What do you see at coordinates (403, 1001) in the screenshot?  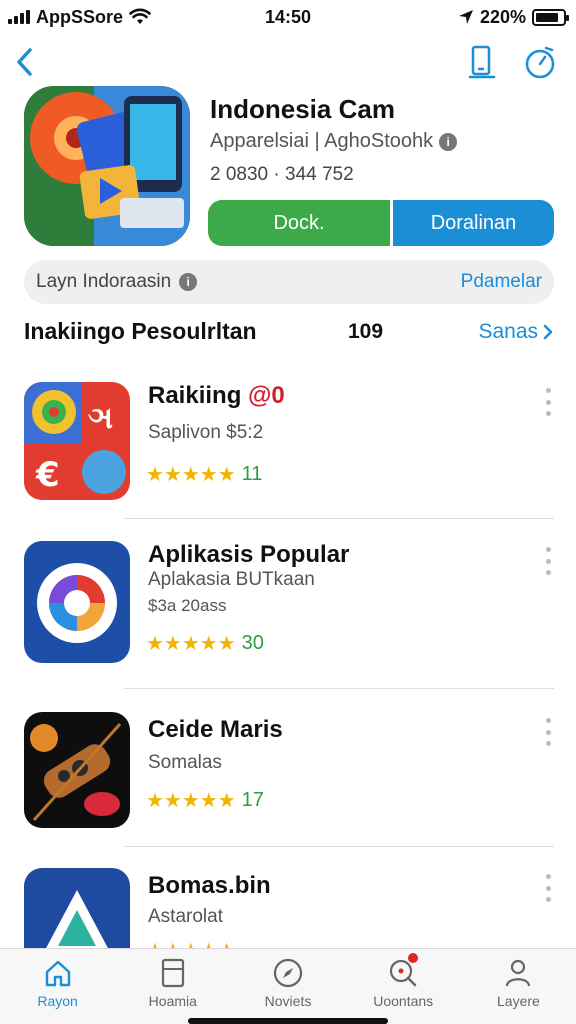 I see `tab-label: Uoontans` at bounding box center [403, 1001].